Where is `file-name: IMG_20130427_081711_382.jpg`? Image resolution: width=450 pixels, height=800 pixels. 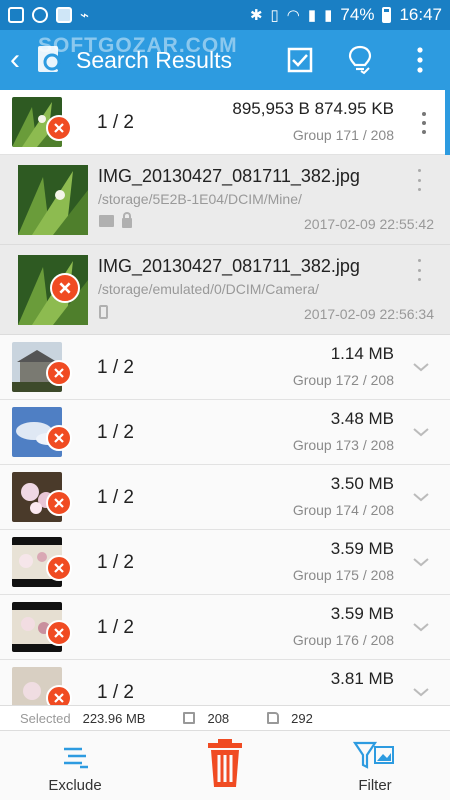 file-name: IMG_20130427_081711_382.jpg is located at coordinates (229, 176).